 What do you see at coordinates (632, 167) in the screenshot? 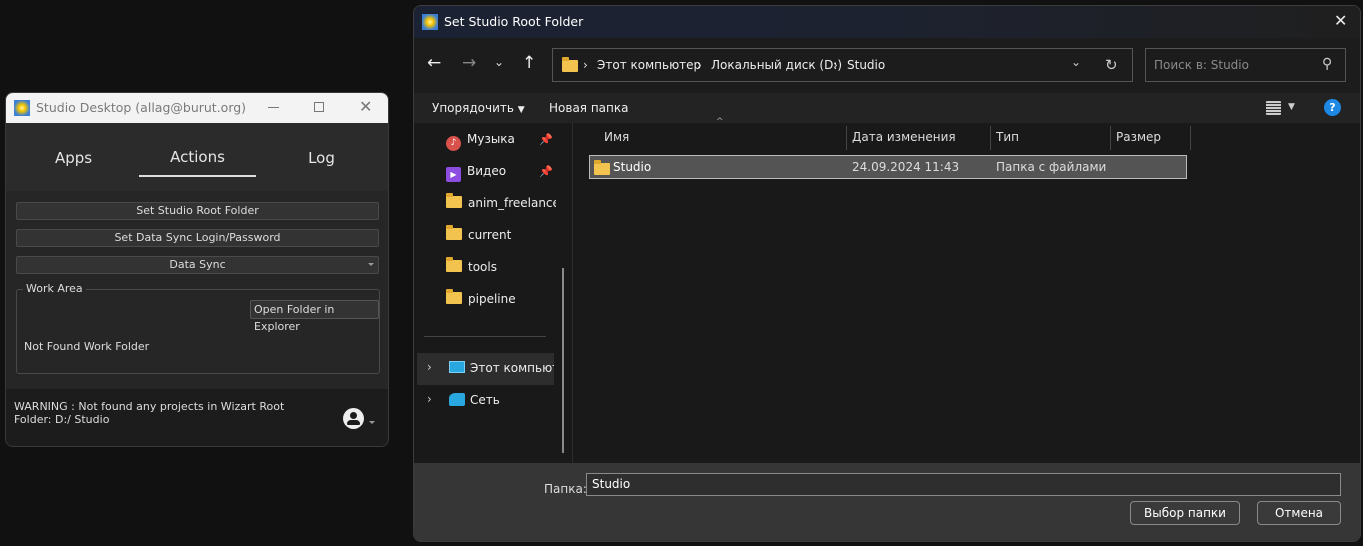
I see `file-name: Studio` at bounding box center [632, 167].